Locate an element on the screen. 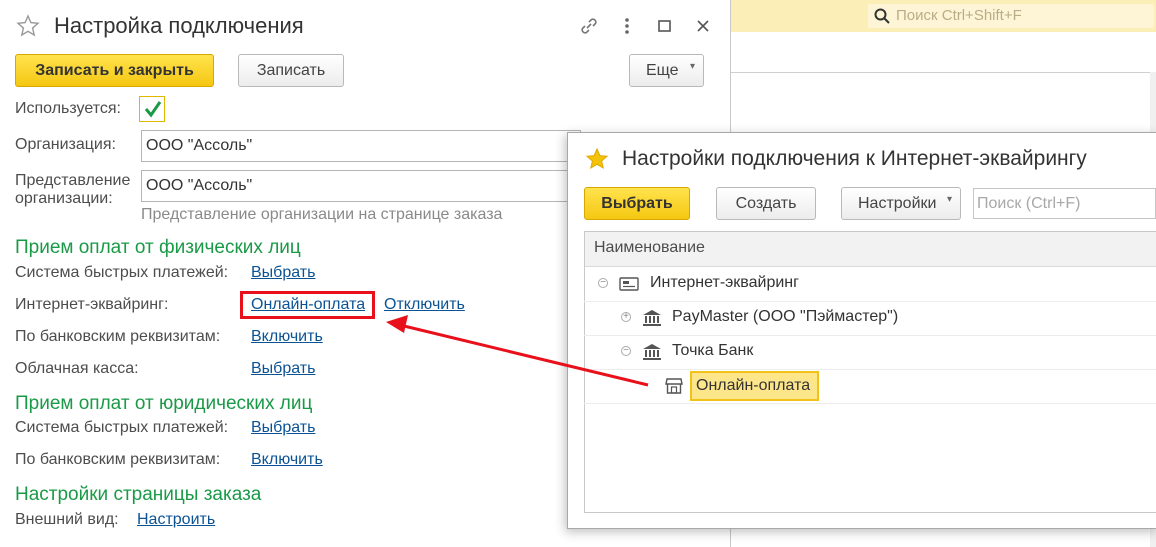 This screenshot has width=1156, height=547. tochka-bank-label: Точка Банк is located at coordinates (713, 350).